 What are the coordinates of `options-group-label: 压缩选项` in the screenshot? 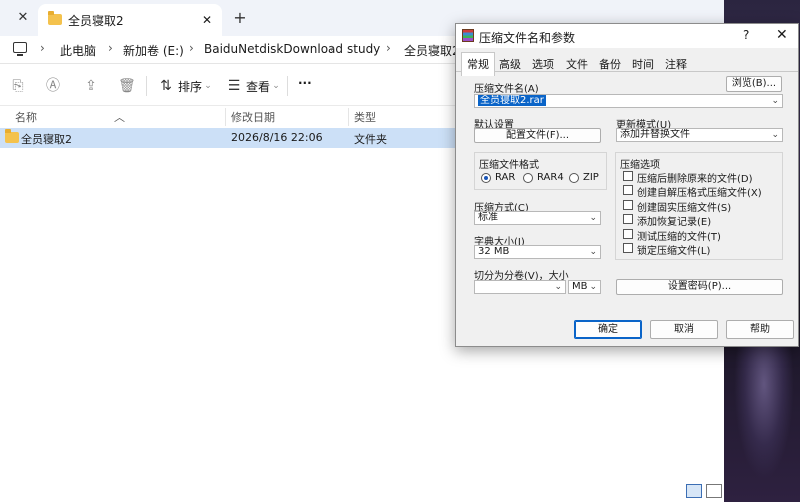 It's located at (640, 165).